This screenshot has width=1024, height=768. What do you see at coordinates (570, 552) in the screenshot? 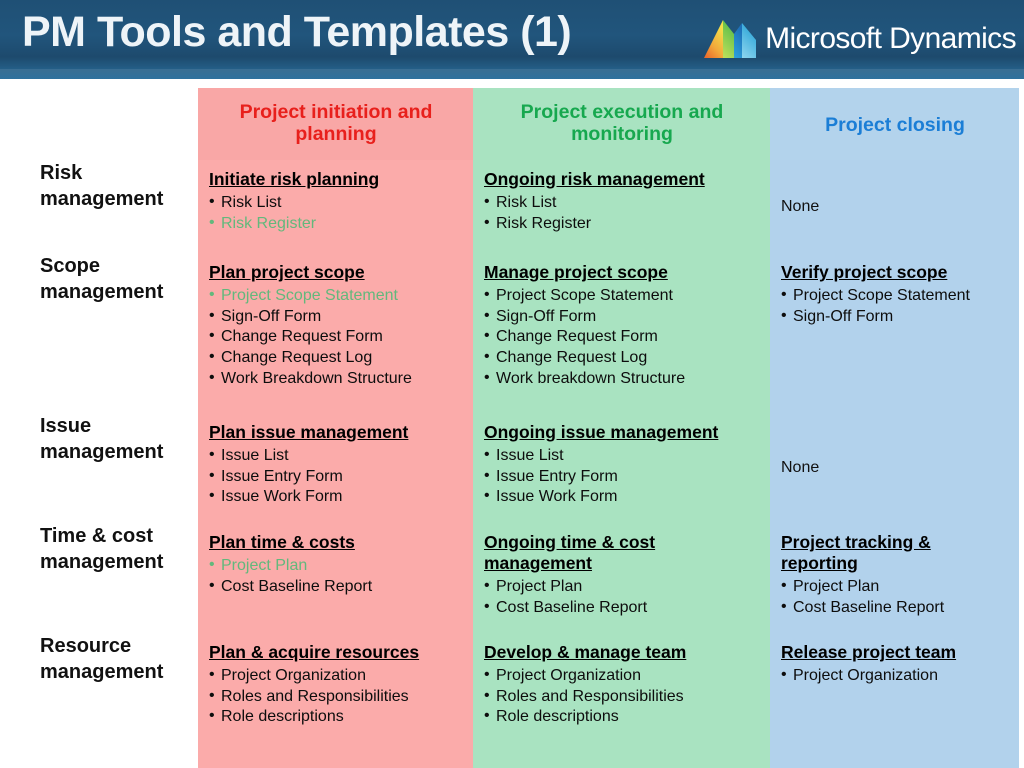
I see `cell-title: Ongoing time & cost management` at bounding box center [570, 552].